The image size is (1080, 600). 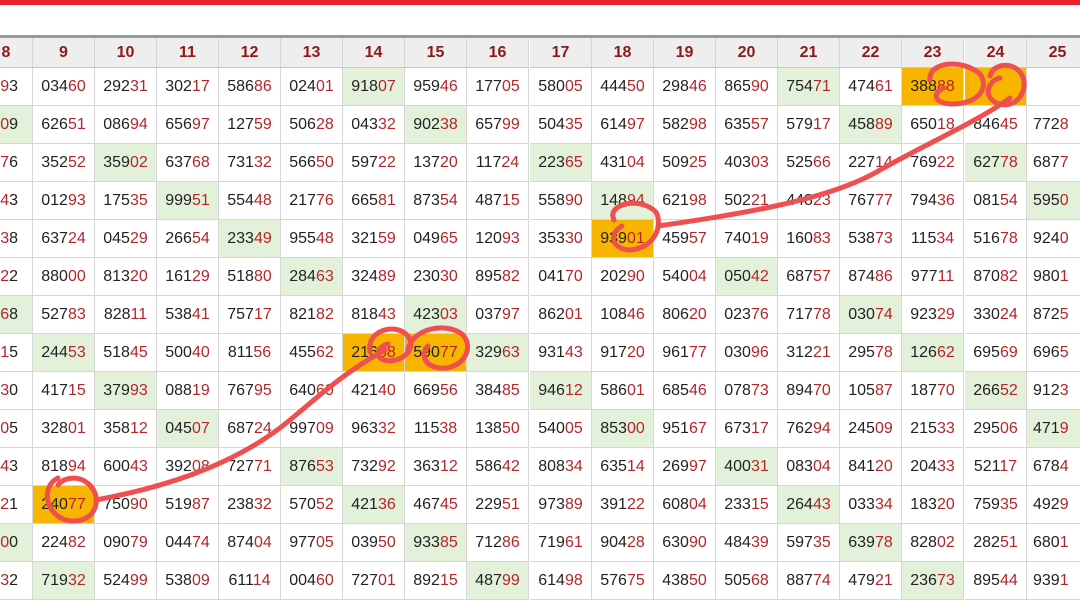 What do you see at coordinates (623, 53) in the screenshot?
I see `column-header: 18` at bounding box center [623, 53].